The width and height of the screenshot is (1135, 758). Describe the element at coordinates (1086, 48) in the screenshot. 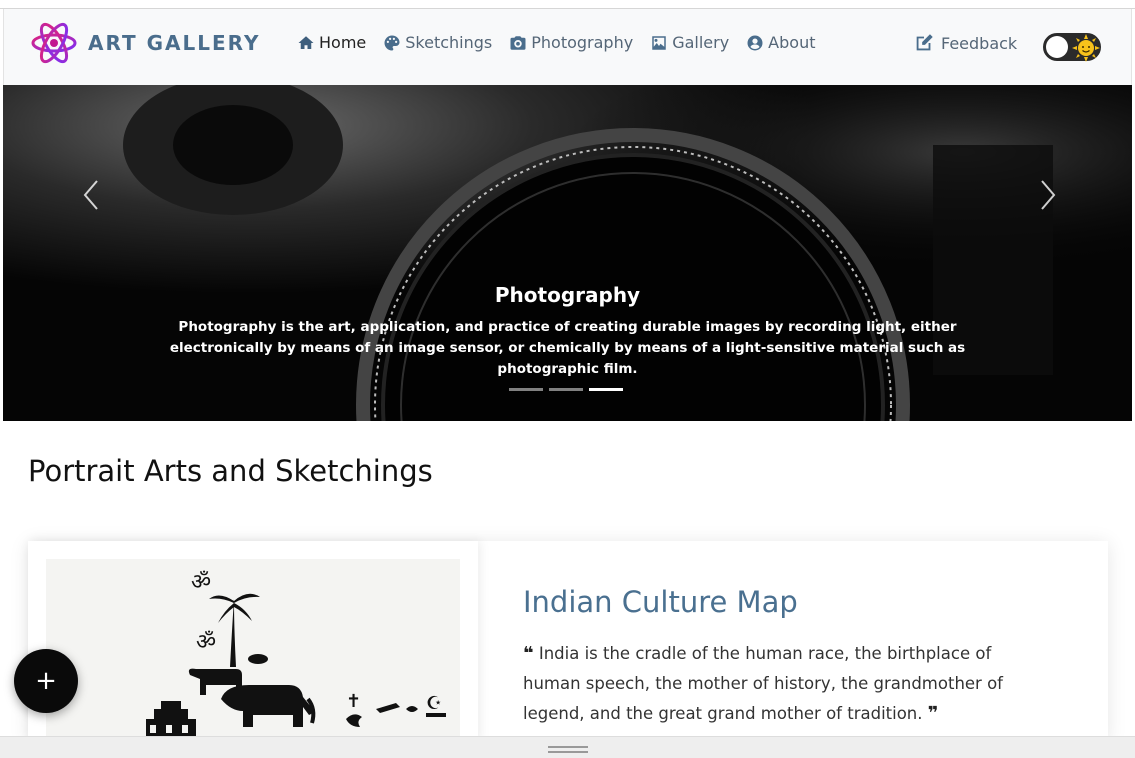

I see `sun-icon` at that location.